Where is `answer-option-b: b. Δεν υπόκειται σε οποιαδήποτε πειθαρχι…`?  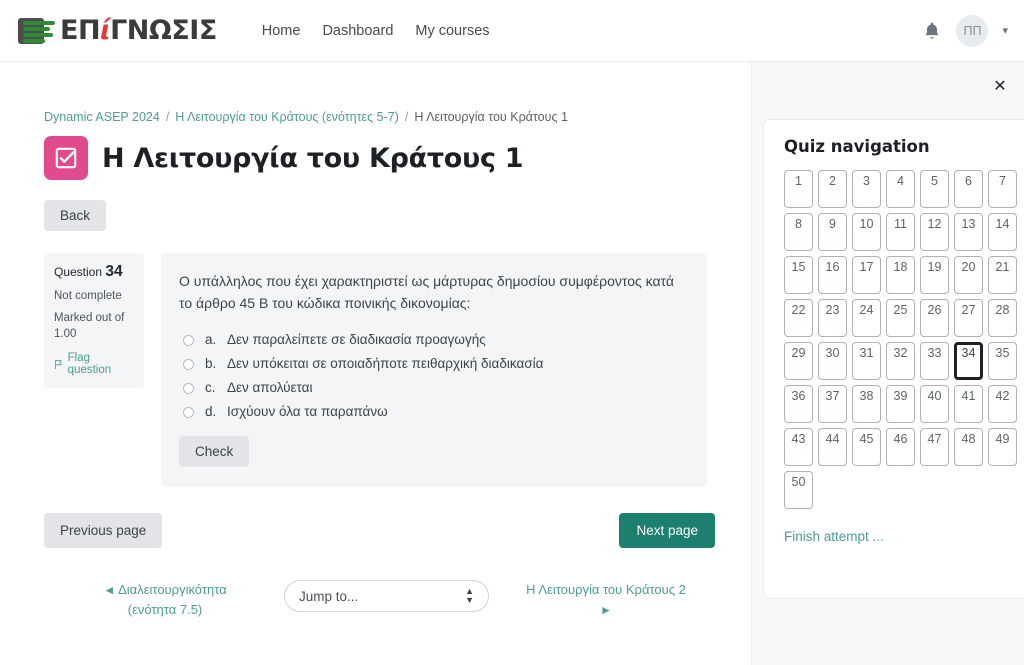 answer-option-b: b. Δεν υπόκειται σε οποιαδήποτε πειθαρχι… is located at coordinates (435, 363).